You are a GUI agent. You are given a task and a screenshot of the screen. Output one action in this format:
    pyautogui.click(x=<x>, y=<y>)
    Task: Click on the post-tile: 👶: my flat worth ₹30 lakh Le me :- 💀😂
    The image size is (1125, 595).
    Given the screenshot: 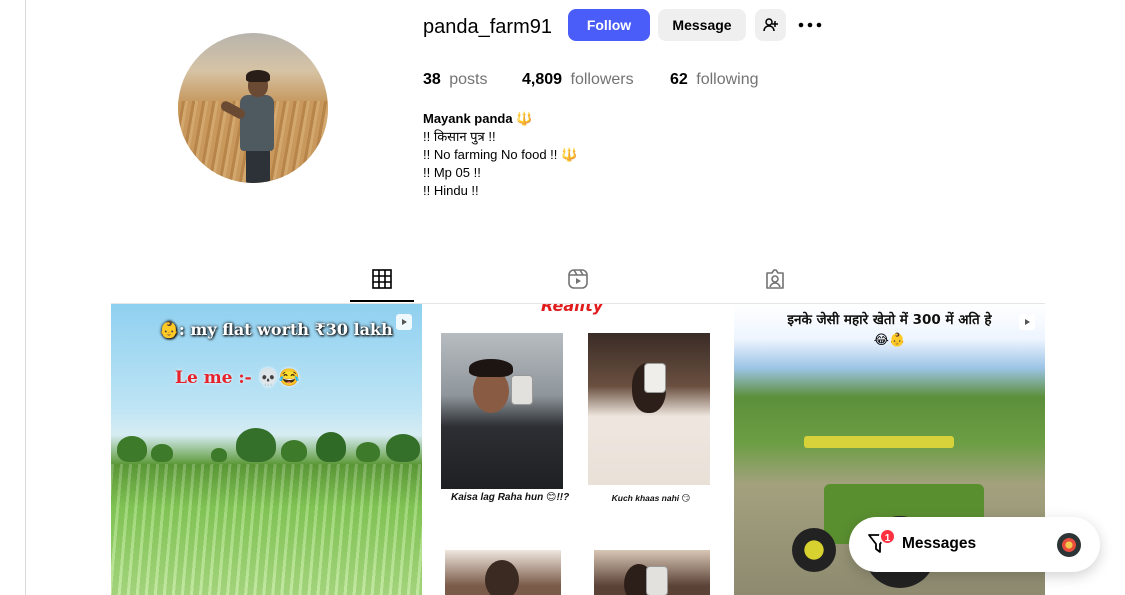 What is the action you would take?
    pyautogui.click(x=266, y=449)
    